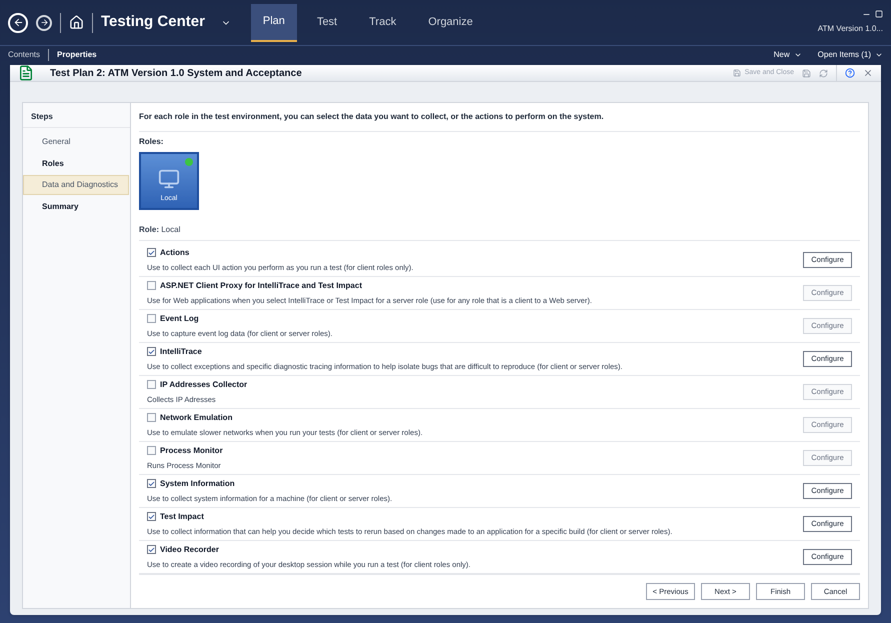  I want to click on adapter-name: Event Log, so click(179, 318).